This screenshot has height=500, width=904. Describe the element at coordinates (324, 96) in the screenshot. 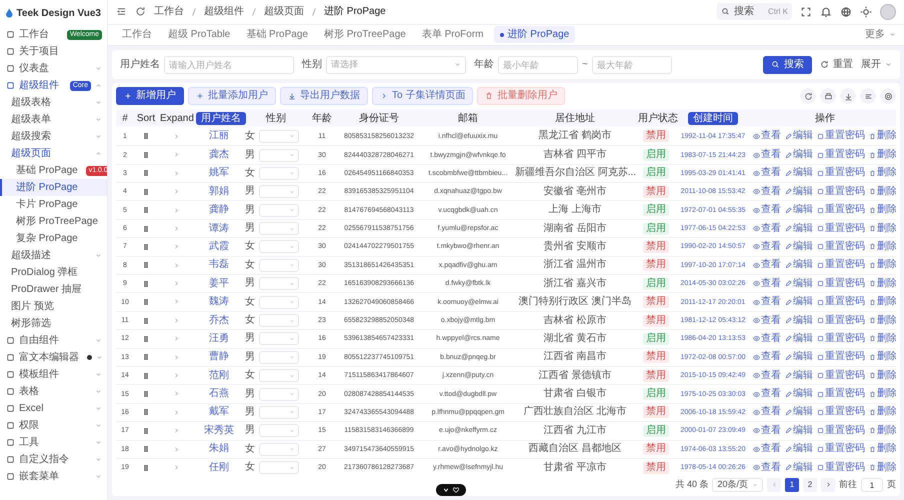

I see `toolbar-button: 导出用户数据` at that location.